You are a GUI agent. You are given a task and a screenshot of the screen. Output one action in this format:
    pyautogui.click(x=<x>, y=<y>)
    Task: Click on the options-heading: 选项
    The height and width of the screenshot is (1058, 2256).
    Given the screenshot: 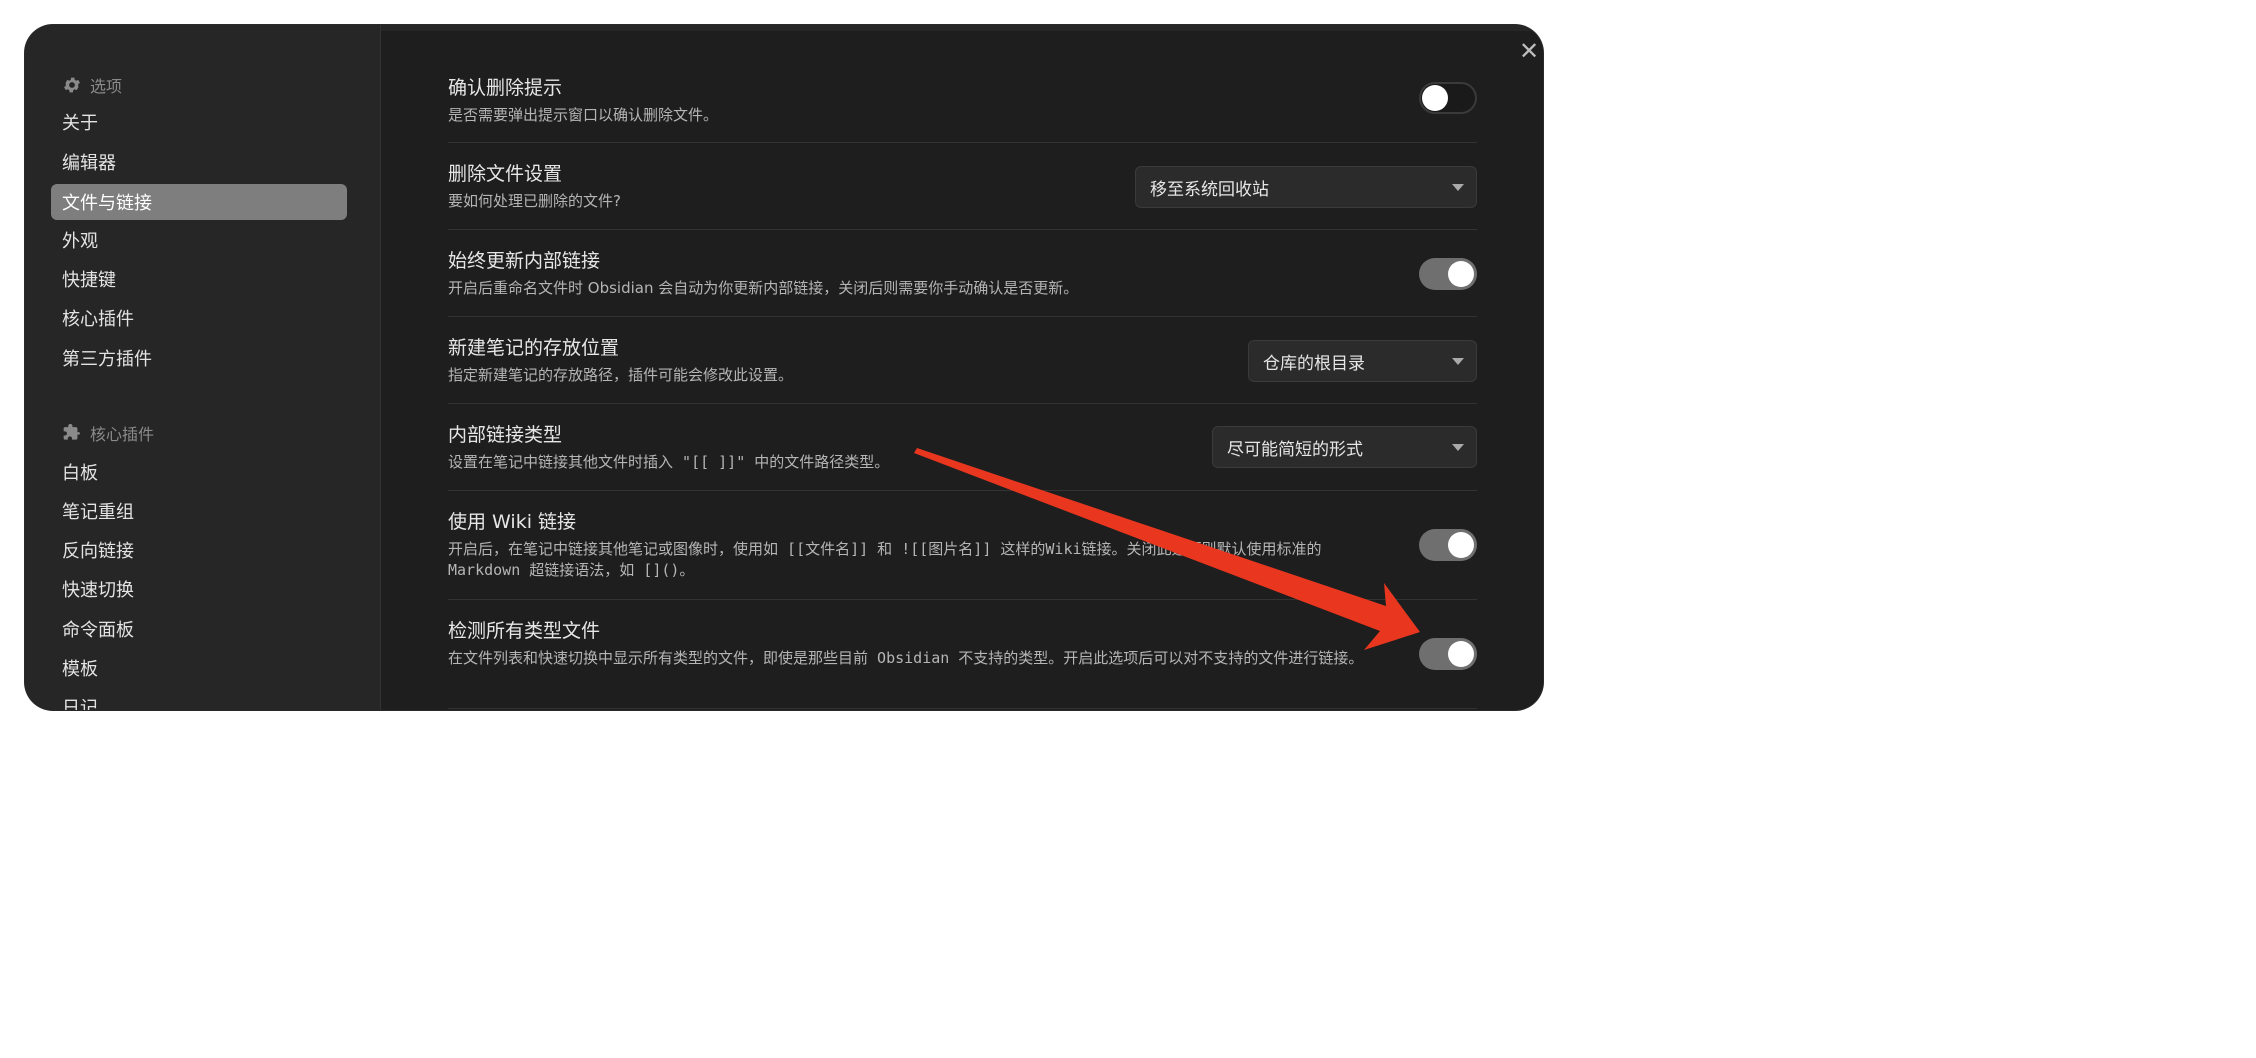 What is the action you would take?
    pyautogui.click(x=92, y=85)
    